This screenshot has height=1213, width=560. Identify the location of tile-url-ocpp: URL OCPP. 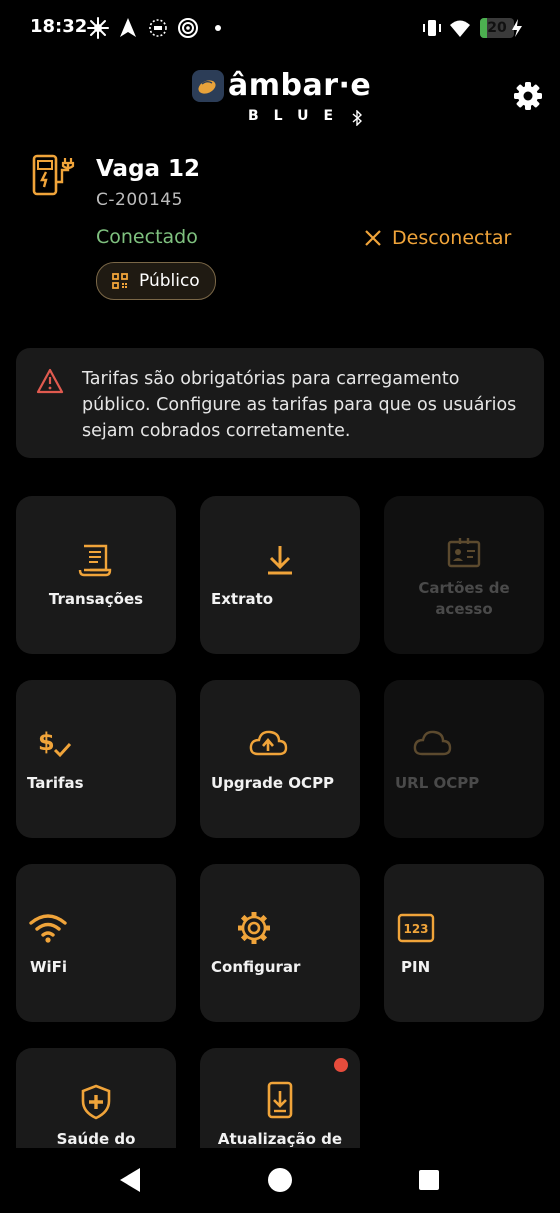
(464, 759).